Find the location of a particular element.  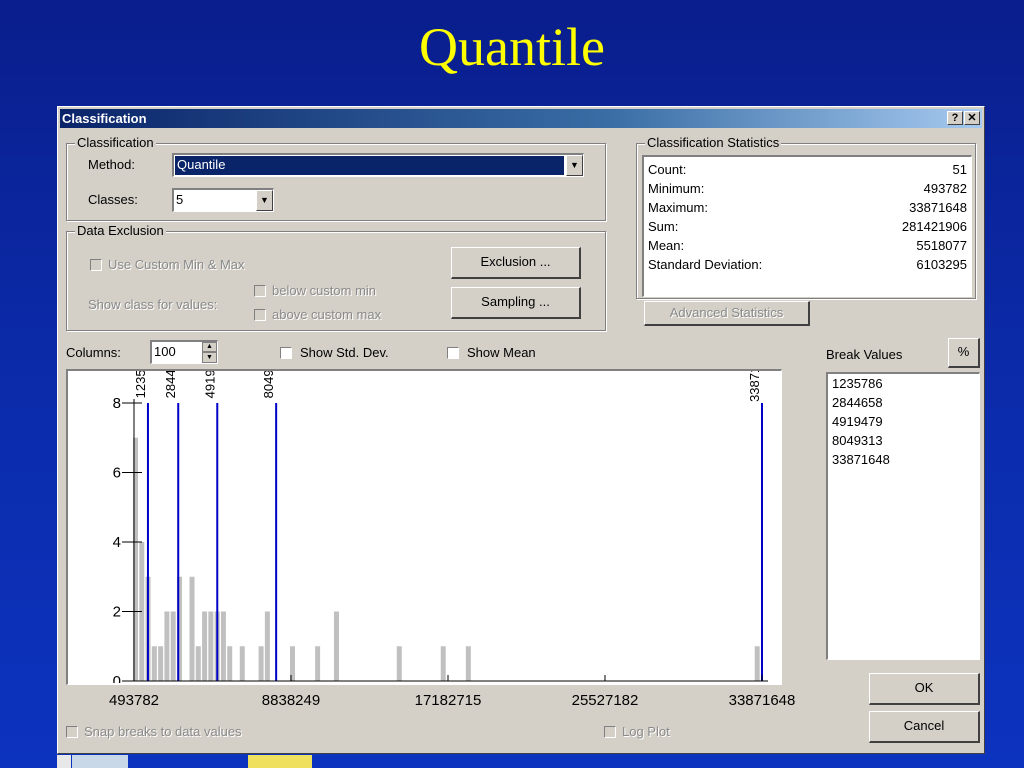

desktop-strip-mid is located at coordinates (100, 761).